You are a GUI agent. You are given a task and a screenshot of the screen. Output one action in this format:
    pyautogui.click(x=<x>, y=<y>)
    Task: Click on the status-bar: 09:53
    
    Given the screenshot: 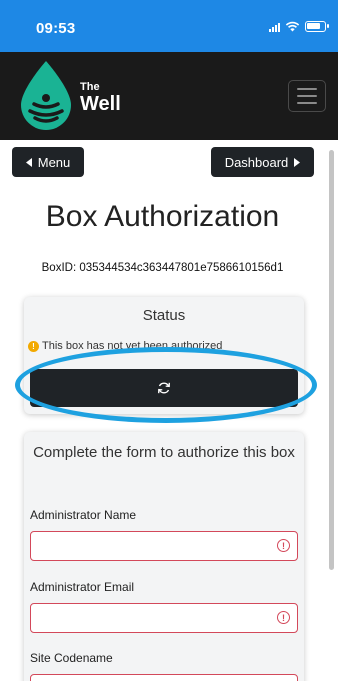 What is the action you would take?
    pyautogui.click(x=169, y=26)
    